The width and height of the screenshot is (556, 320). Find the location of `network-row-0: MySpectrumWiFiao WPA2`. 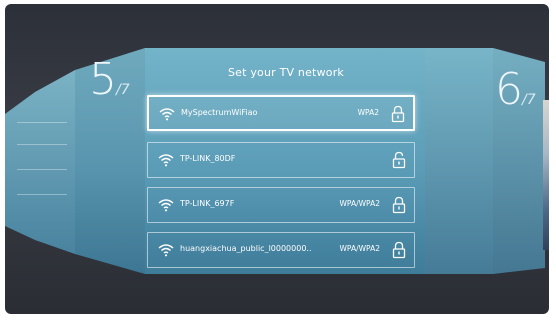

network-row-0: MySpectrumWiFiao WPA2 is located at coordinates (281, 113).